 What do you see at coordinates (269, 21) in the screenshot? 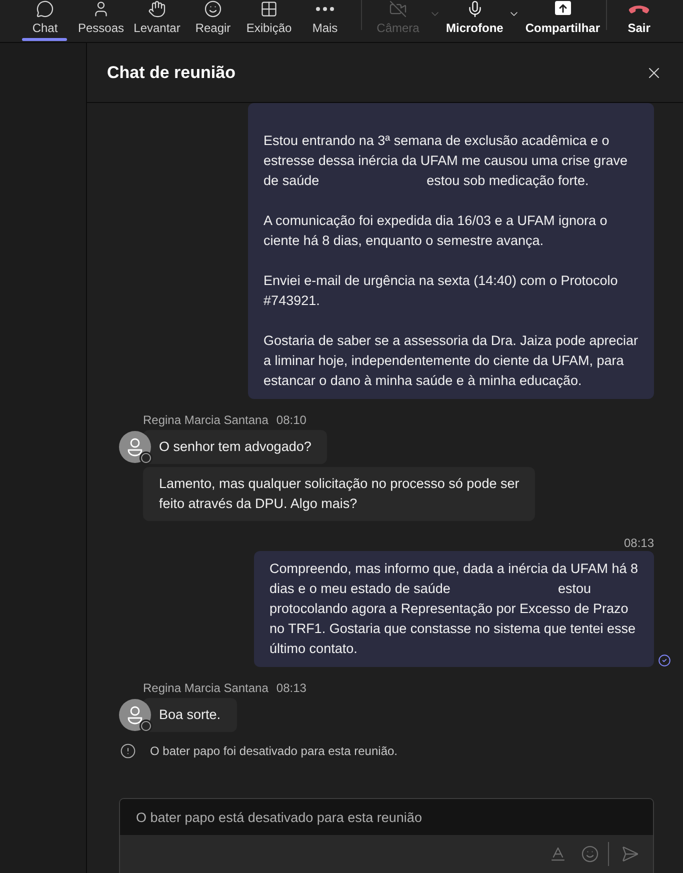
I see `toolbar-button: Exibição` at bounding box center [269, 21].